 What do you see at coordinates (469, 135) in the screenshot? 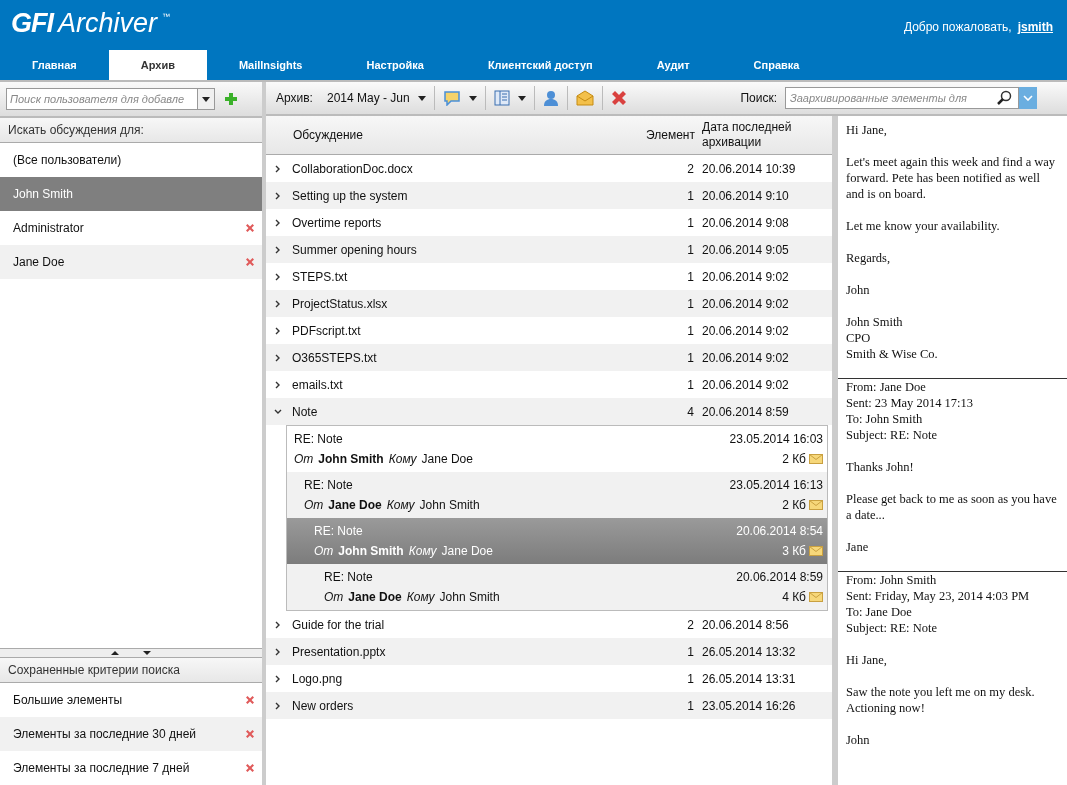
I see `column-header: Обсуждение` at bounding box center [469, 135].